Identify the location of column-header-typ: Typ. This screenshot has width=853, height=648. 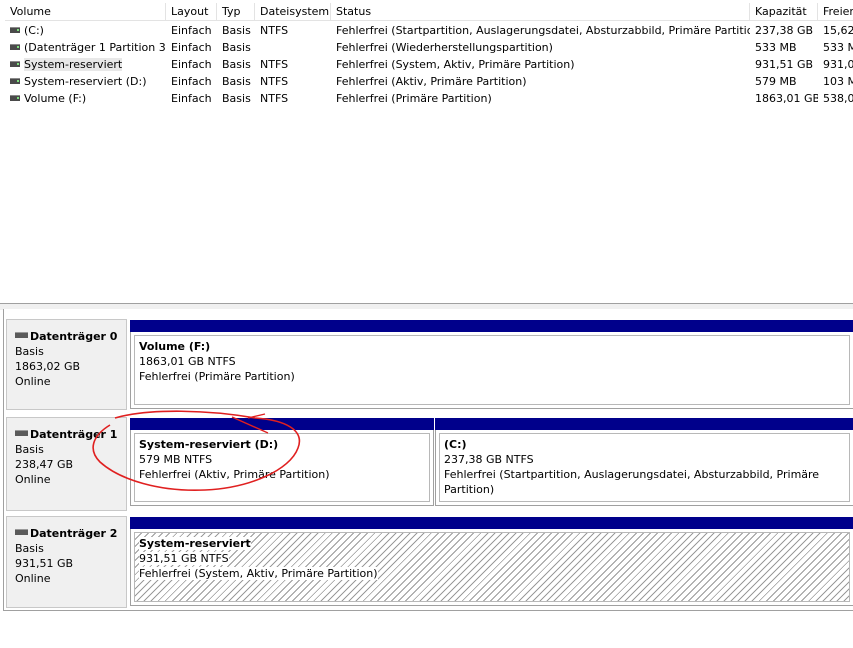
(236, 12).